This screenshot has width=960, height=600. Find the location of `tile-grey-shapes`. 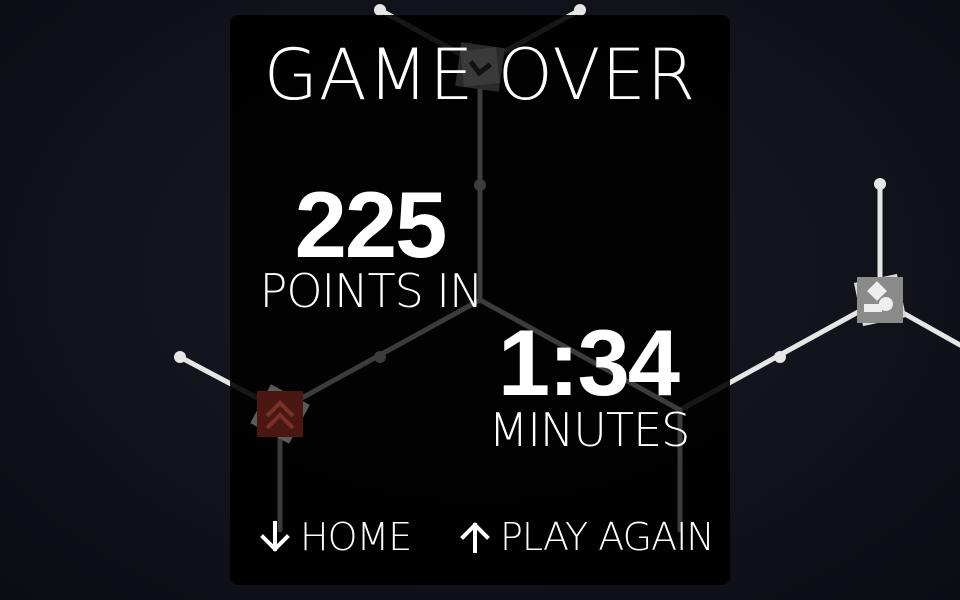

tile-grey-shapes is located at coordinates (880, 300).